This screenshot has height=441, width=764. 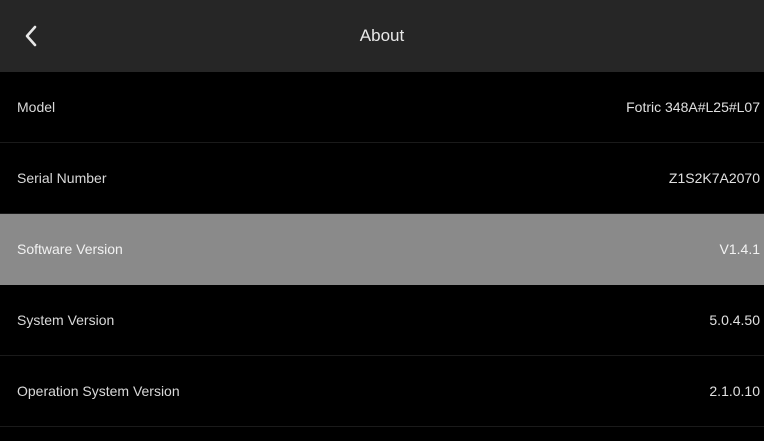 I want to click on row-label: Serial Number, so click(x=62, y=178).